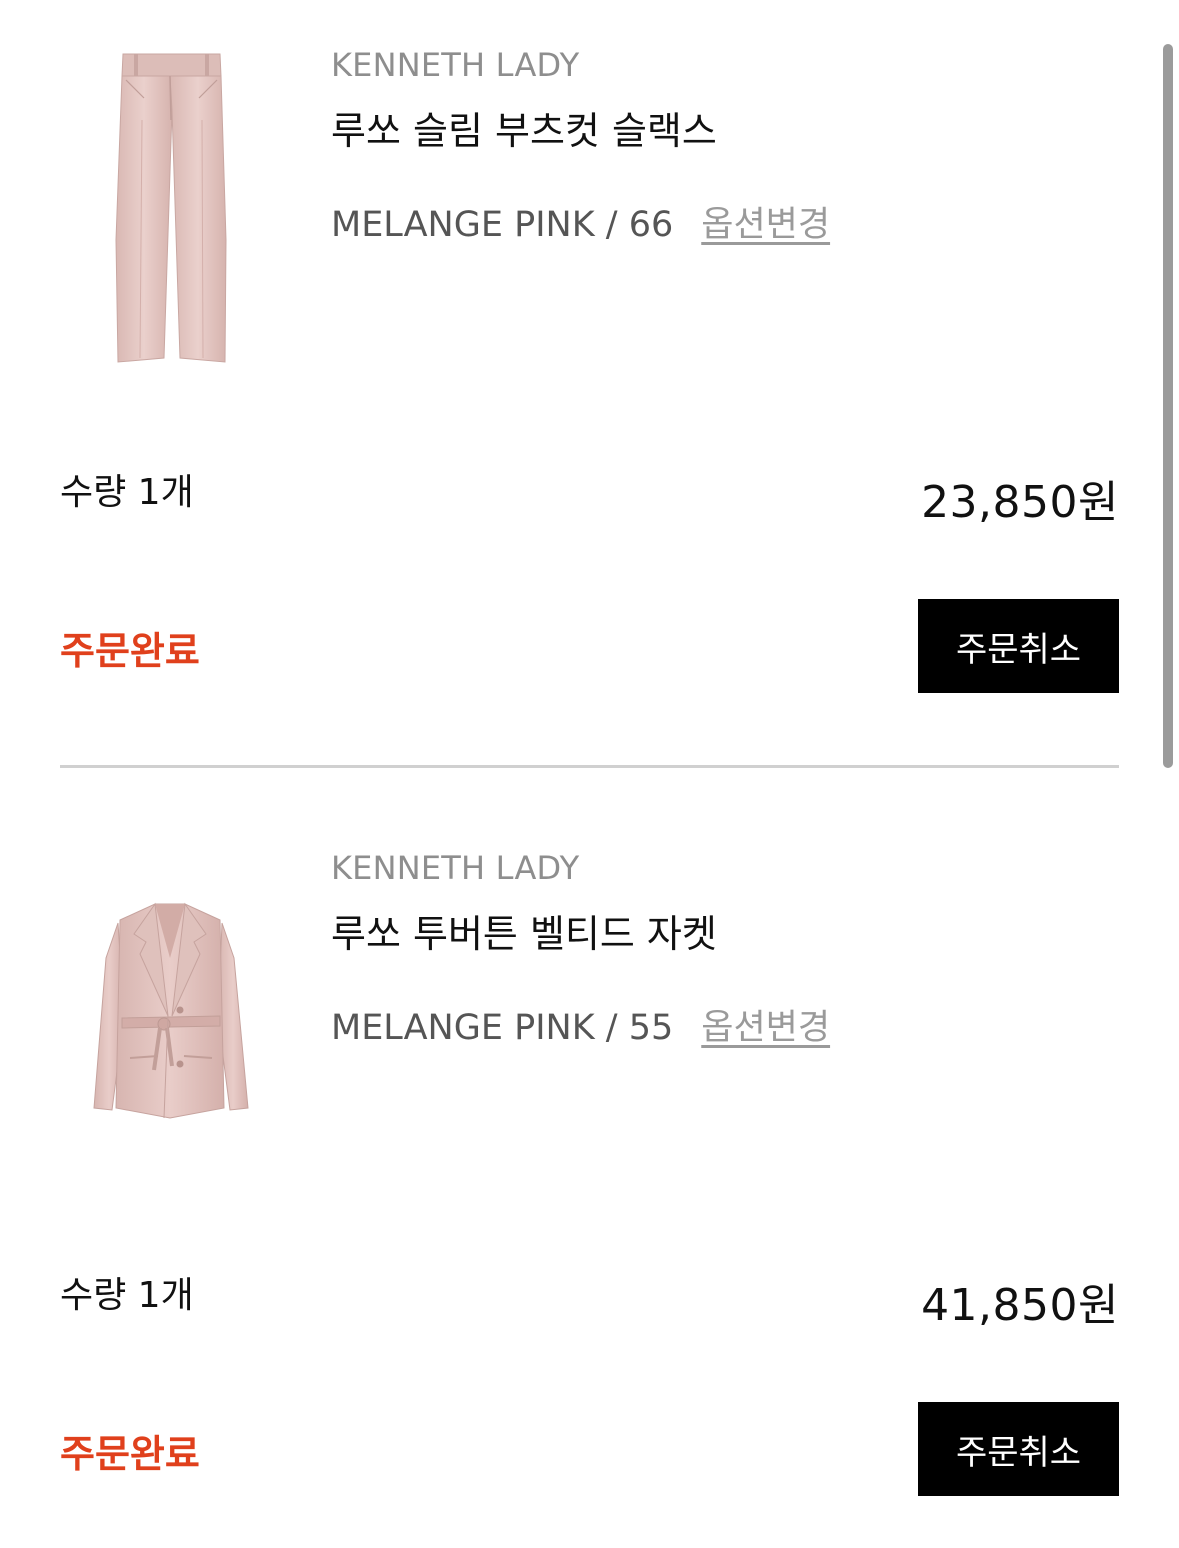 This screenshot has height=1548, width=1179. I want to click on option-row: MELANGE PINK / 66 옵션변경, so click(580, 221).